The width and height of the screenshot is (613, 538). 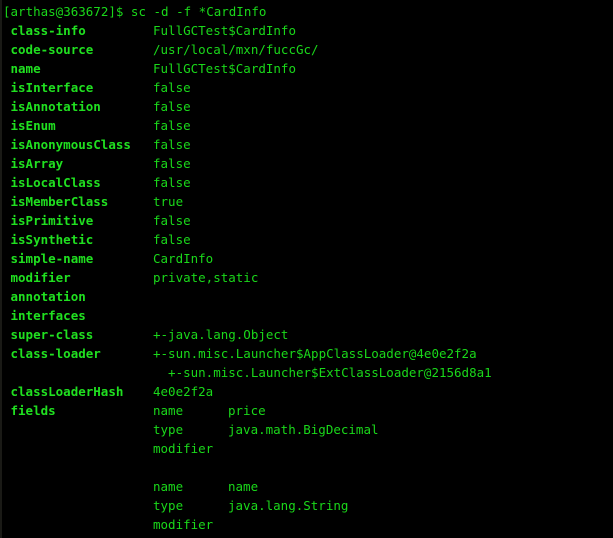 What do you see at coordinates (55, 106) in the screenshot?
I see `detail-key: isAnnotation` at bounding box center [55, 106].